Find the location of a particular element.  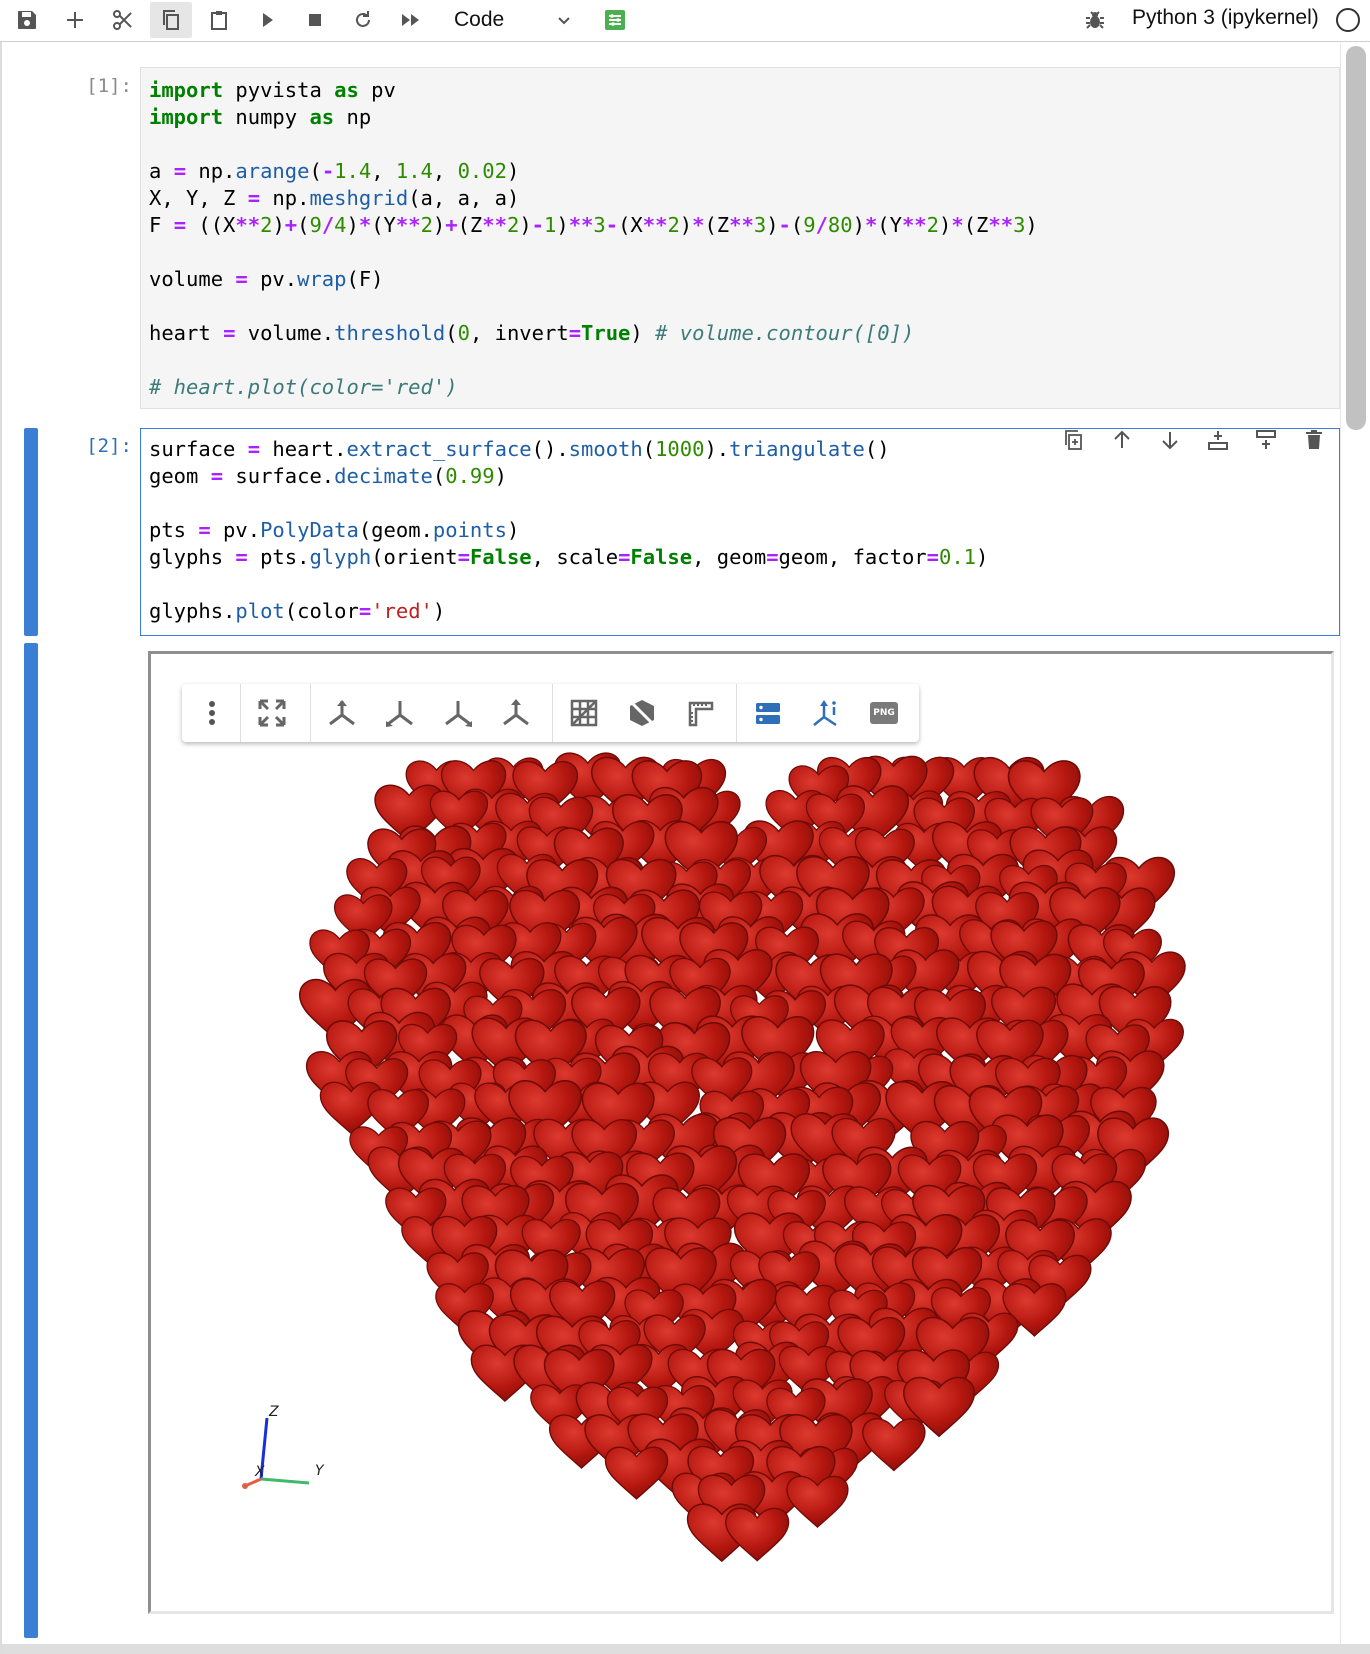

view-z-button is located at coordinates (458, 713).